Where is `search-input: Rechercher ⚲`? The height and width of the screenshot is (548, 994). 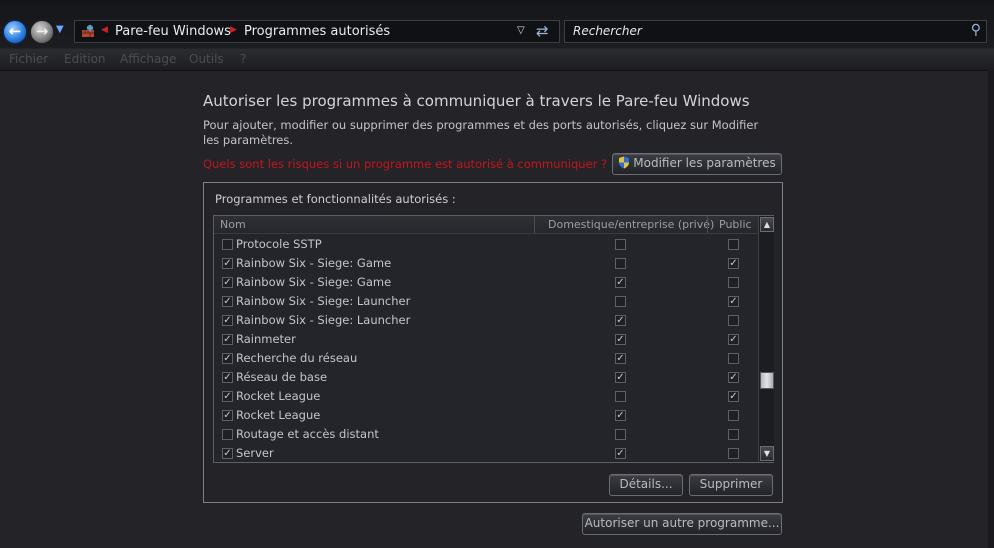
search-input: Rechercher ⚲ is located at coordinates (775, 31).